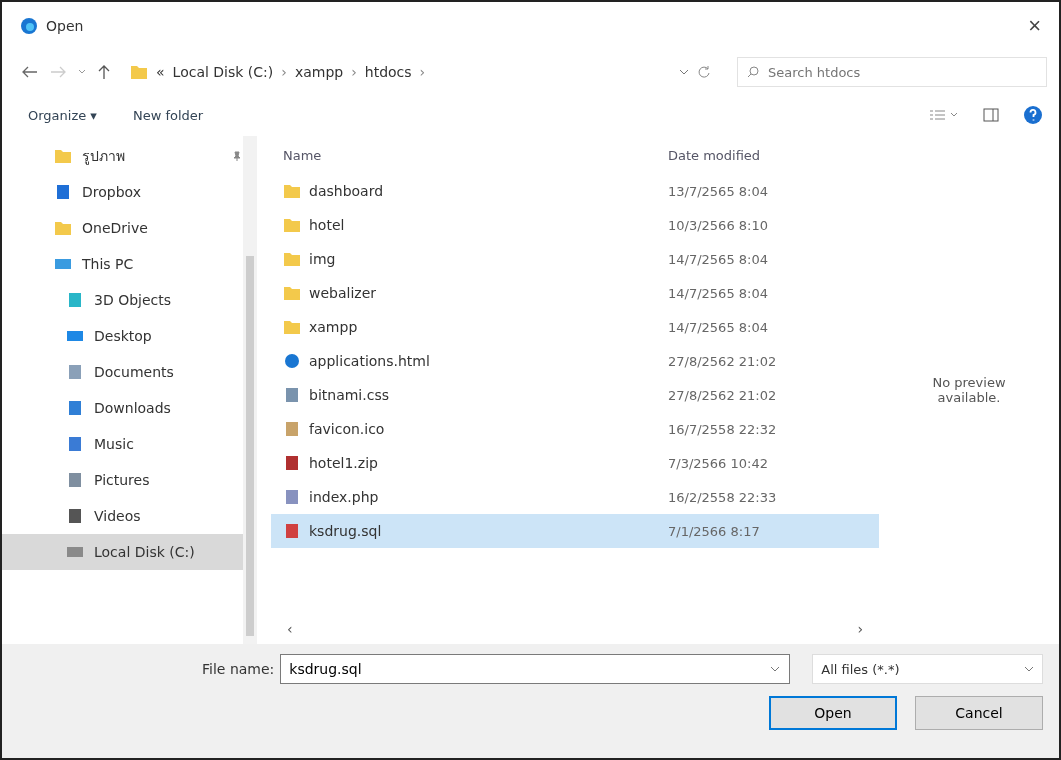  Describe the element at coordinates (892, 72) in the screenshot. I see `search-field: Search htdocs` at that location.